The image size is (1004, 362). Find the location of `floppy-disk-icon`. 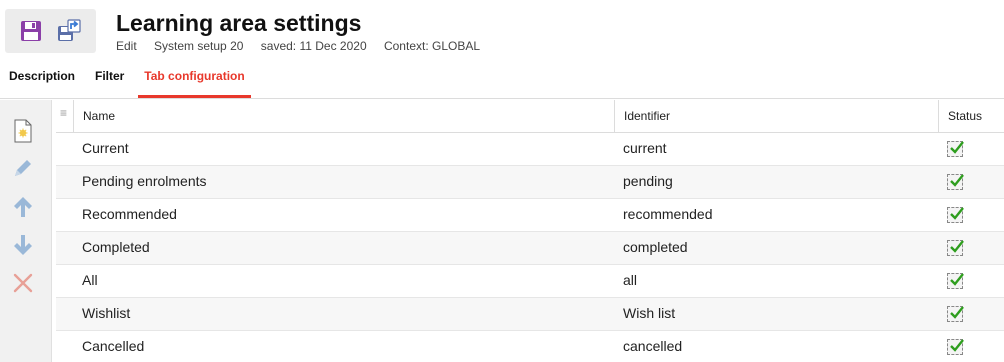

floppy-disk-icon is located at coordinates (31, 31).